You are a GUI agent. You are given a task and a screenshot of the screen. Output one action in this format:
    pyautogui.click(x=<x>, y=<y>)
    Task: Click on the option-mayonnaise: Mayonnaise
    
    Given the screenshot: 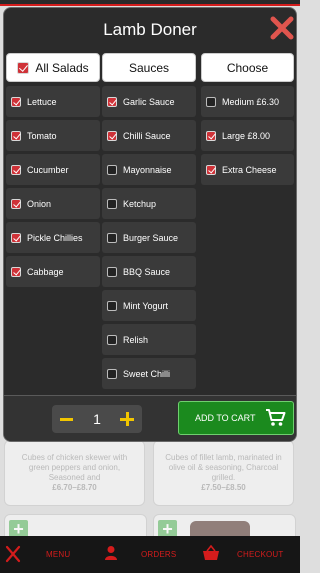 What is the action you would take?
    pyautogui.click(x=149, y=169)
    